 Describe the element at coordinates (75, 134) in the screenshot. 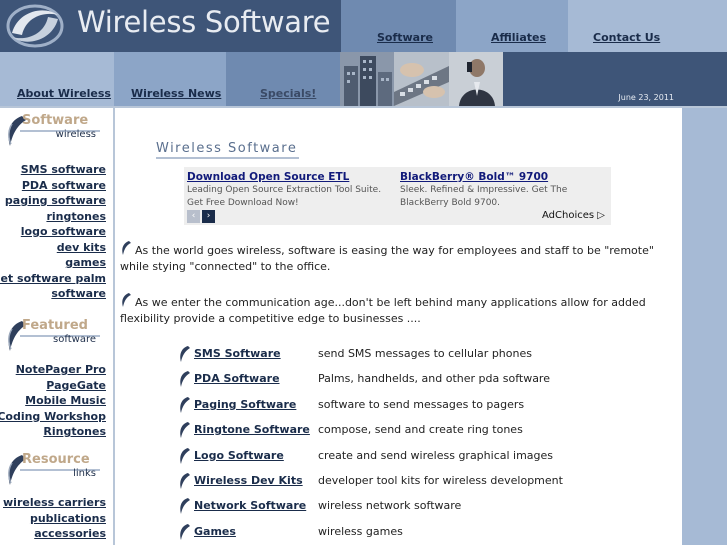

I see `sidebar-section-subtitle: wireless` at that location.